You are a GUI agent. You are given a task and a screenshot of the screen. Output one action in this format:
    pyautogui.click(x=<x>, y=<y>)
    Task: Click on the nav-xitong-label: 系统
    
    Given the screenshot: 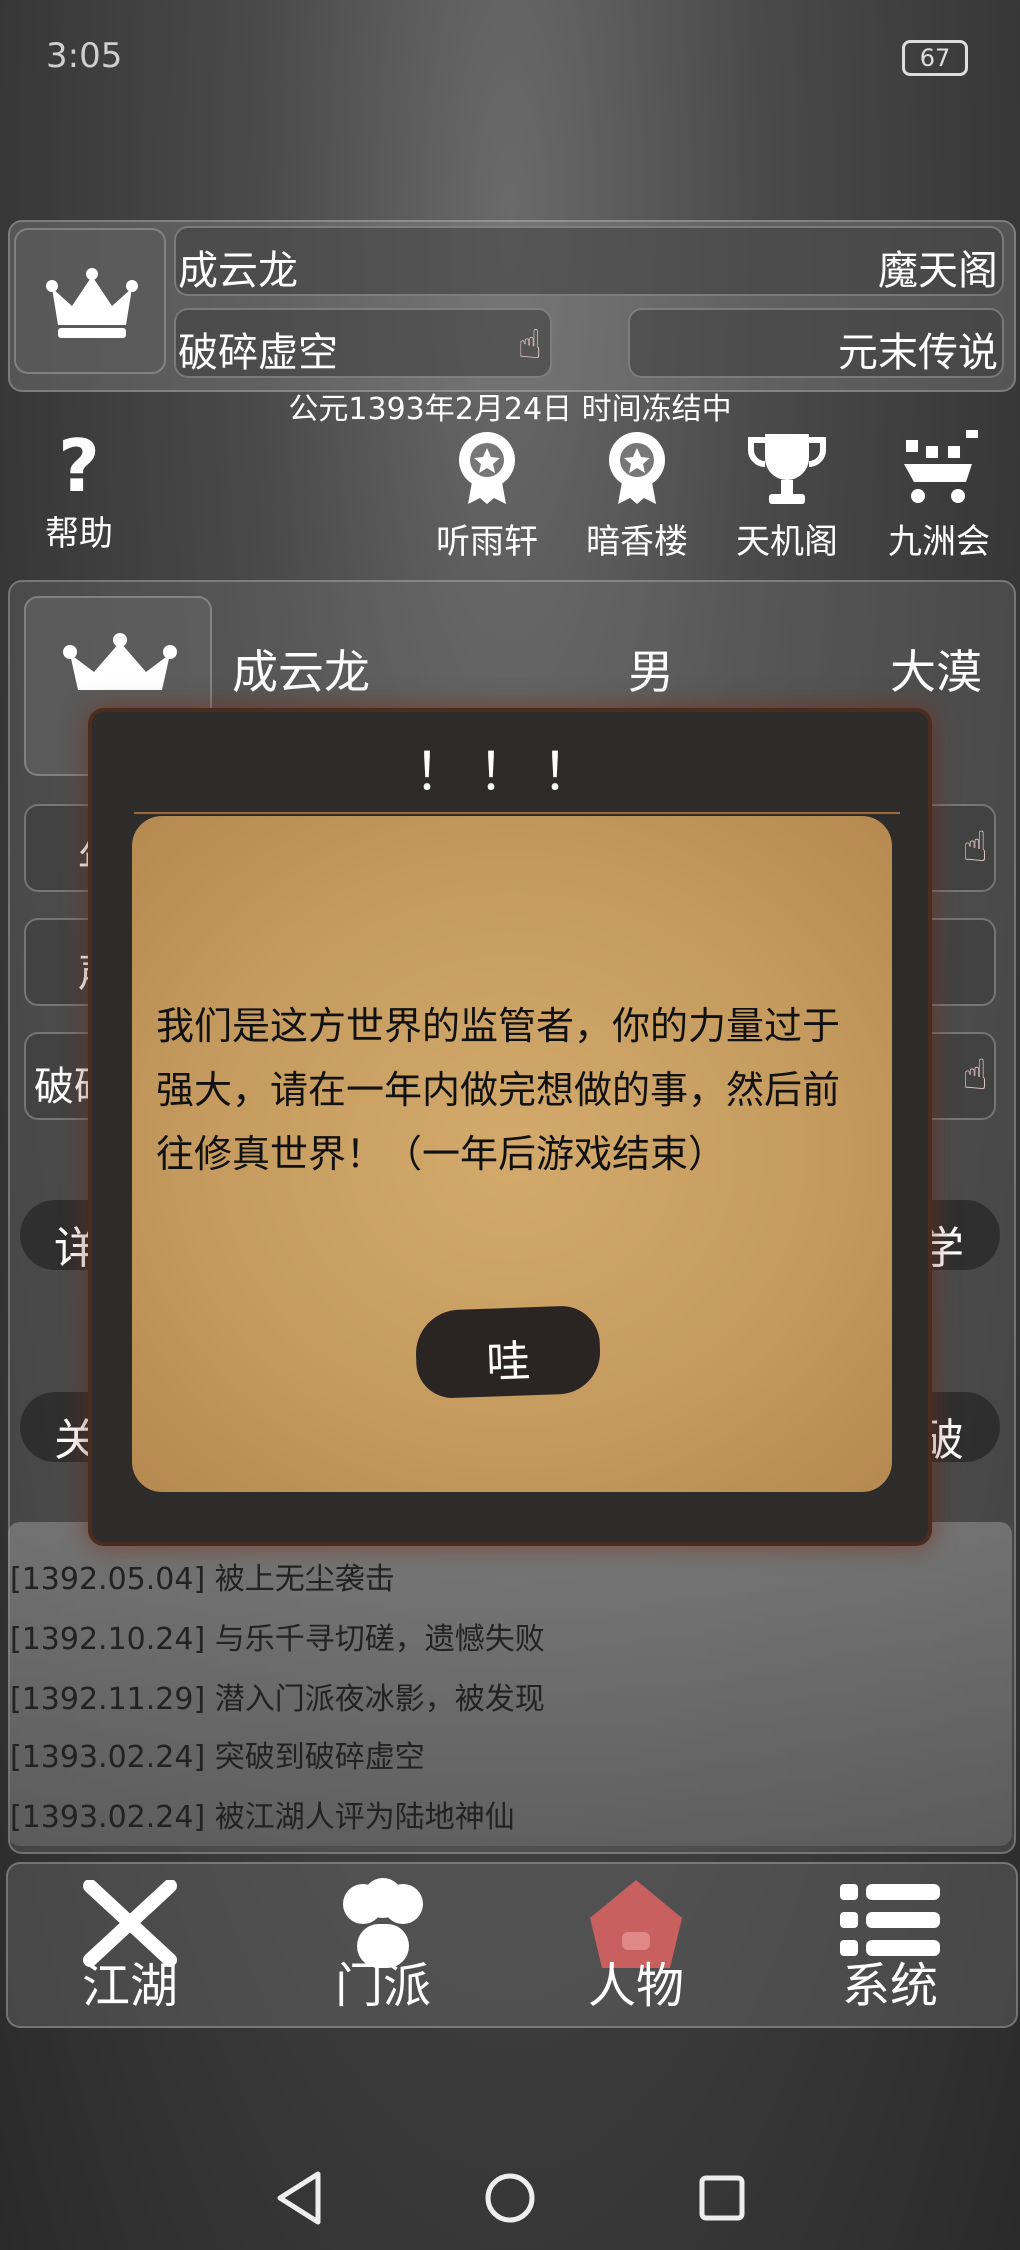 What is the action you would take?
    pyautogui.click(x=889, y=1986)
    